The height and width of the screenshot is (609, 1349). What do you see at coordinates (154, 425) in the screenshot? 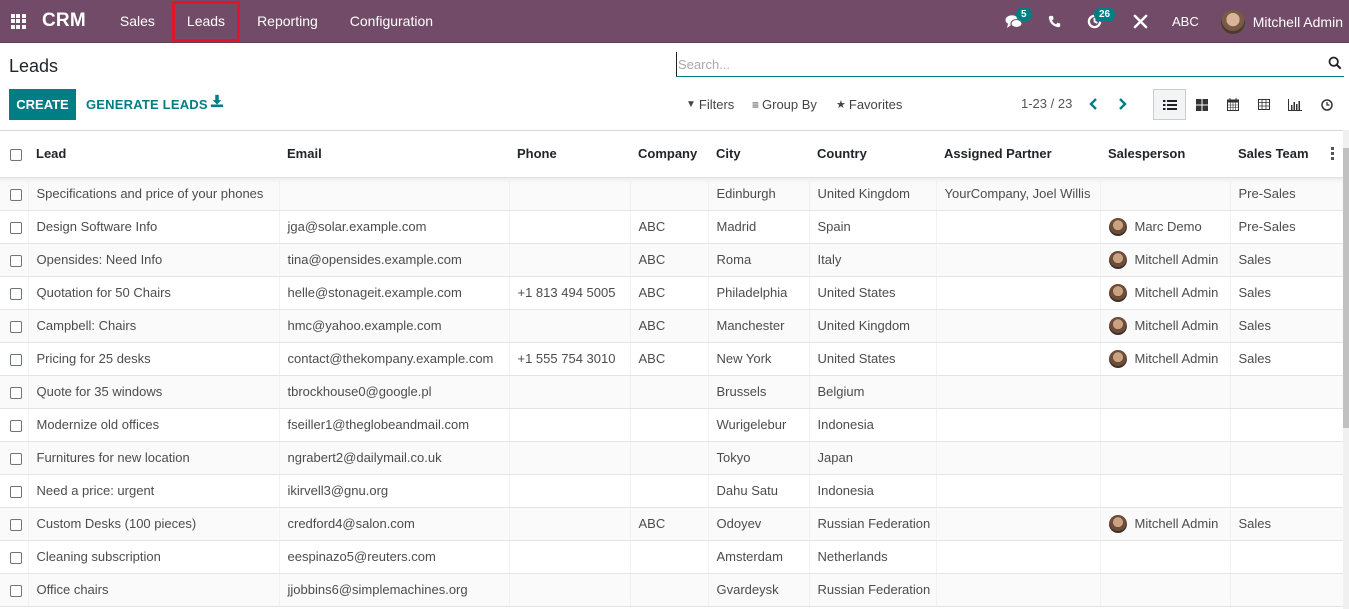
I see `cell-lead: Modernize old offices` at bounding box center [154, 425].